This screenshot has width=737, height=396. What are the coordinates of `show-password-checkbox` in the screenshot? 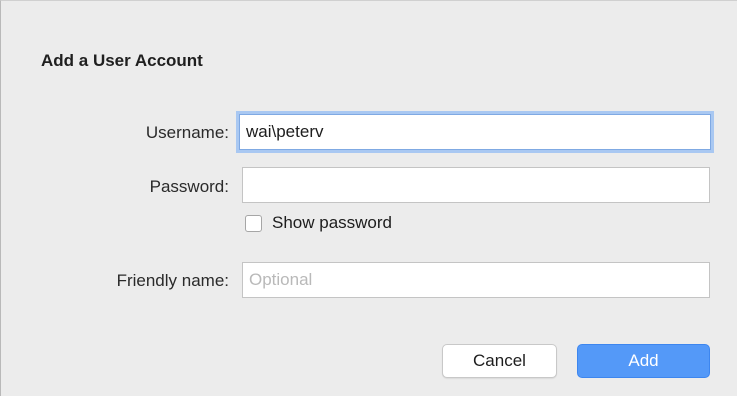 It's located at (253, 223).